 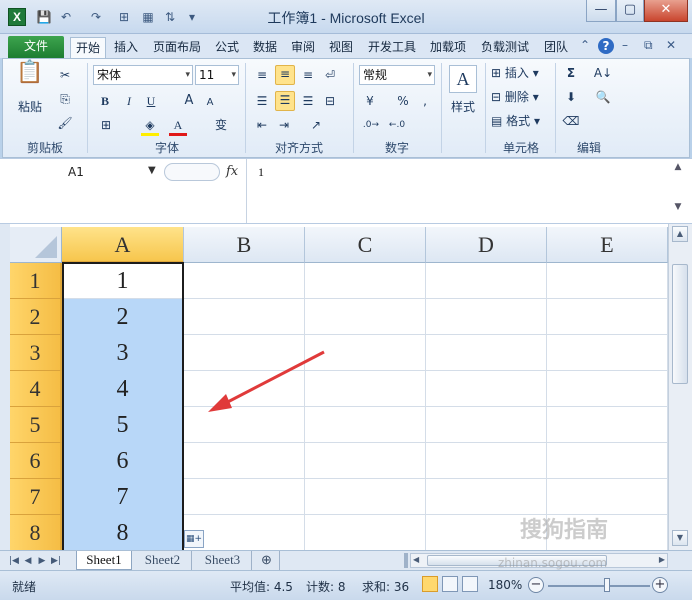 What do you see at coordinates (163, 560) in the screenshot?
I see `sheet-tab-sheet2: Sheet2` at bounding box center [163, 560].